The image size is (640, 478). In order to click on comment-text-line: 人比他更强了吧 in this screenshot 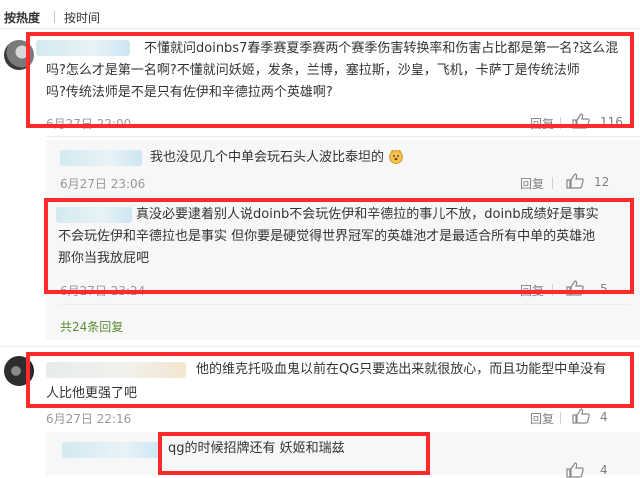, I will do `click(92, 393)`.